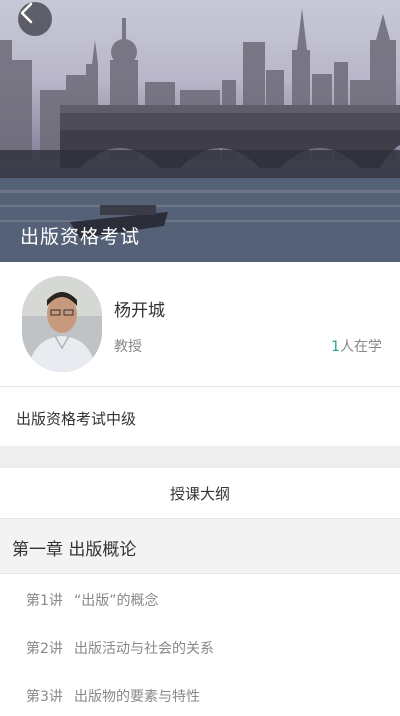 The height and width of the screenshot is (716, 400). I want to click on section-divider, so click(200, 457).